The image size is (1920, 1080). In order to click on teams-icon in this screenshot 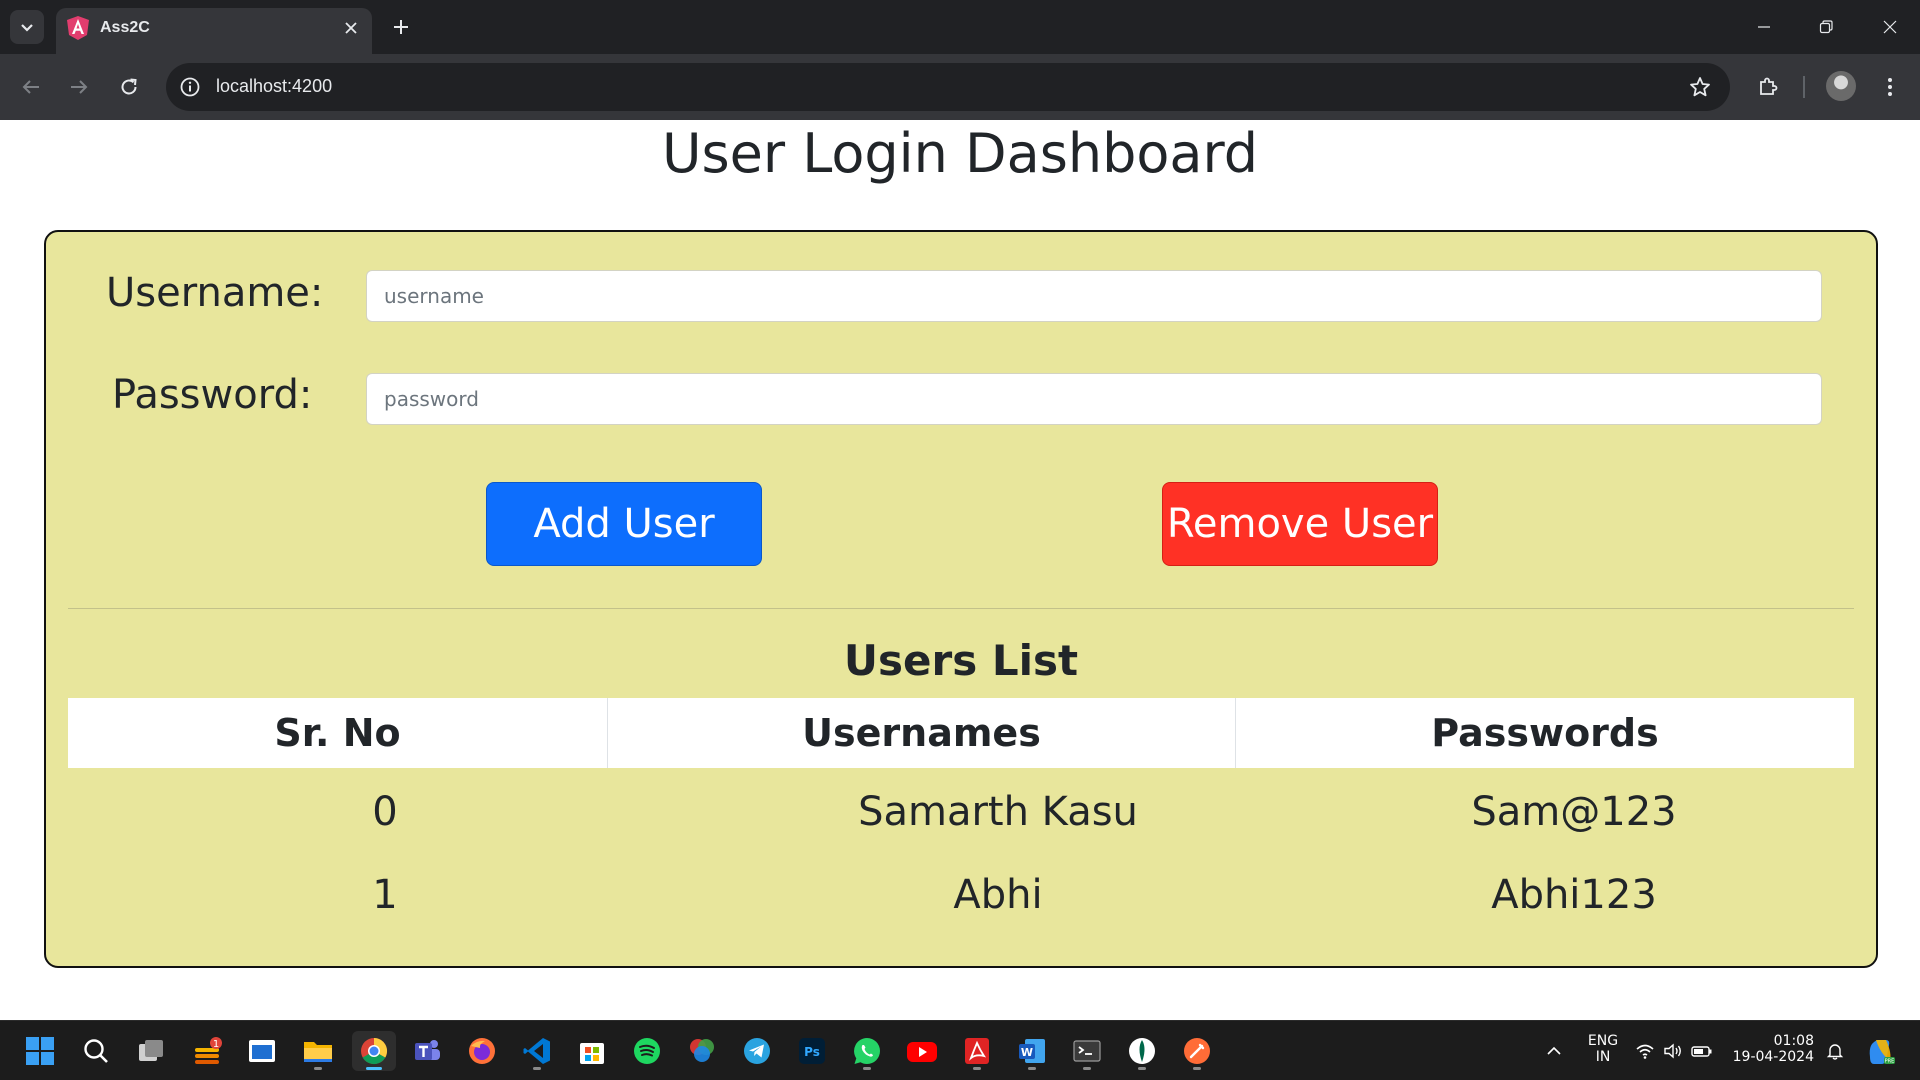, I will do `click(427, 1050)`.